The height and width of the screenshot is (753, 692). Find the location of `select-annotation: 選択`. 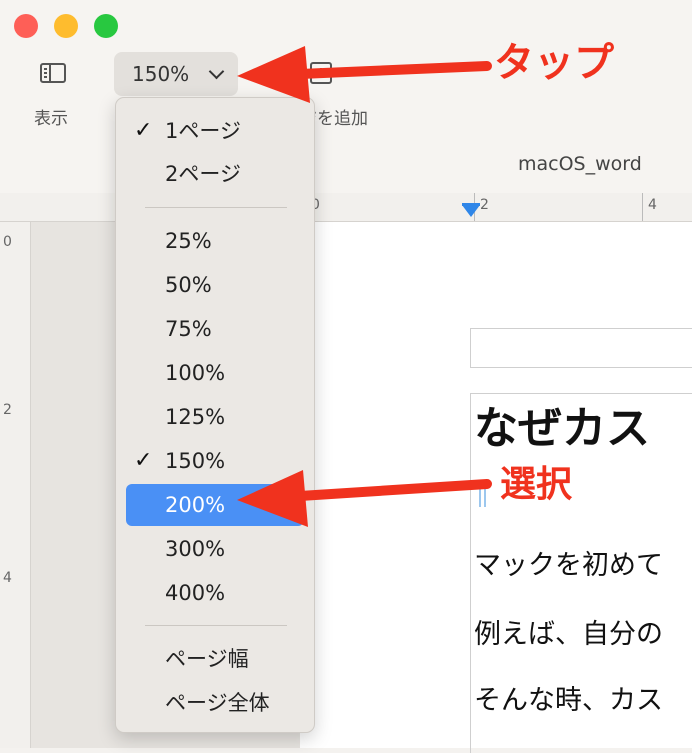

select-annotation: 選択 is located at coordinates (536, 484).